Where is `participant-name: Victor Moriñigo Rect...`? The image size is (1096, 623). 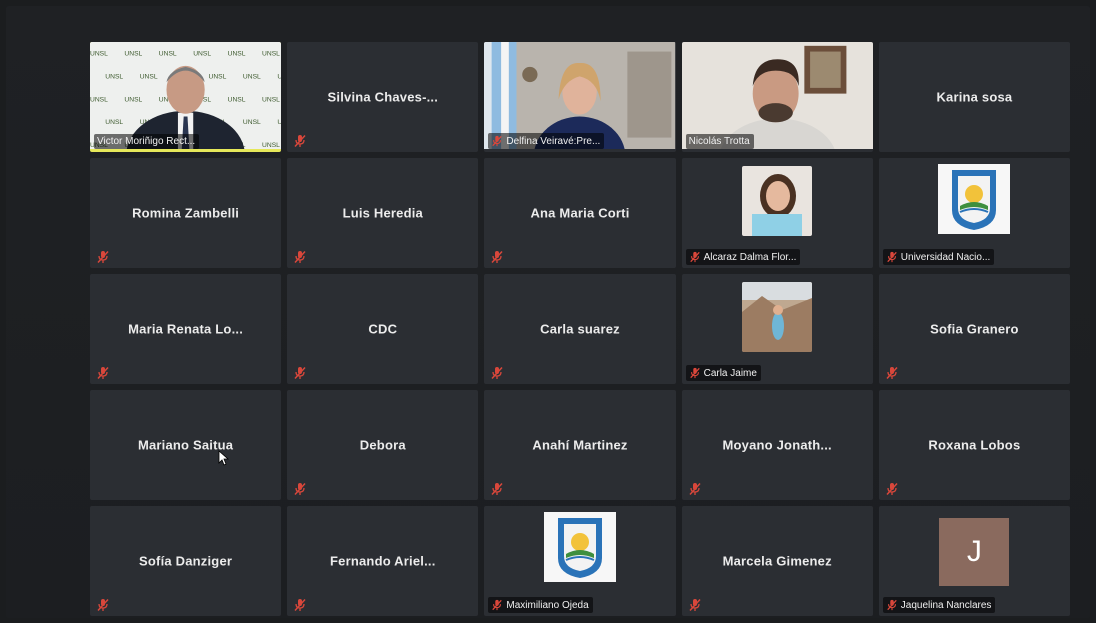
participant-name: Victor Moriñigo Rect... is located at coordinates (146, 141).